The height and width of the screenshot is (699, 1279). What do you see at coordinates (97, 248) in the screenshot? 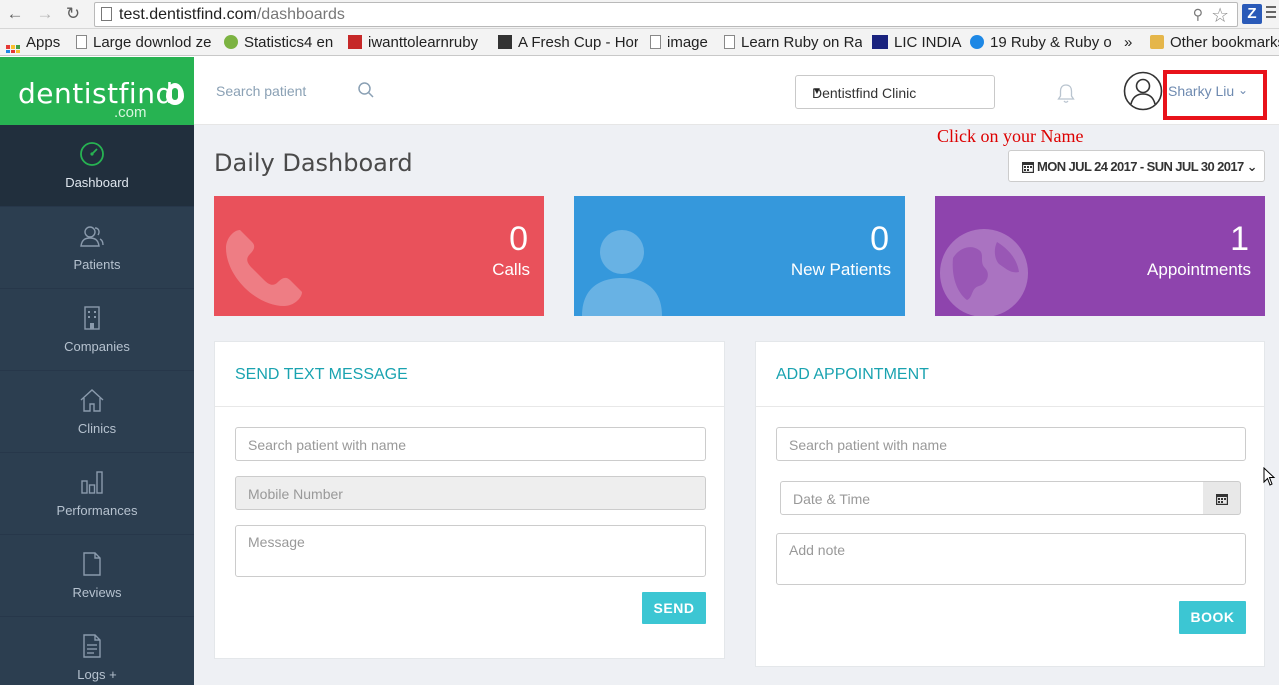
I see `sidebar-item-patients: Patients` at bounding box center [97, 248].